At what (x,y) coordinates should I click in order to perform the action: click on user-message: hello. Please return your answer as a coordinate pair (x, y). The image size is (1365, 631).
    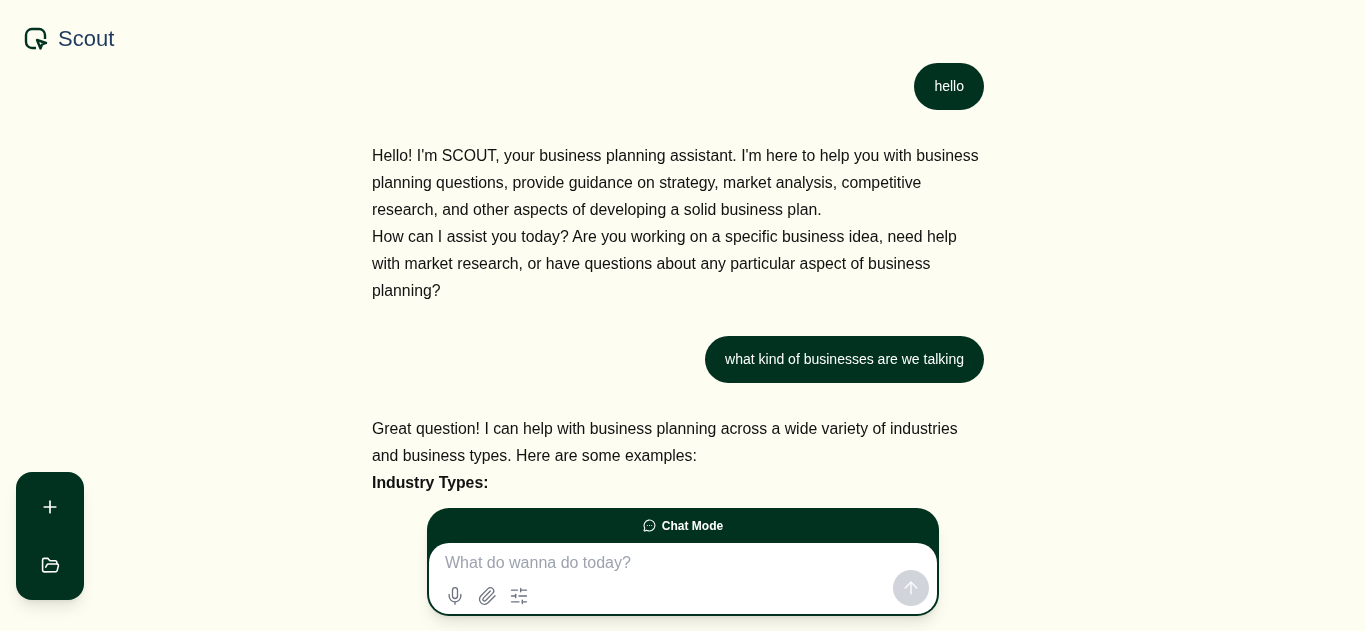
    Looking at the image, I should click on (949, 86).